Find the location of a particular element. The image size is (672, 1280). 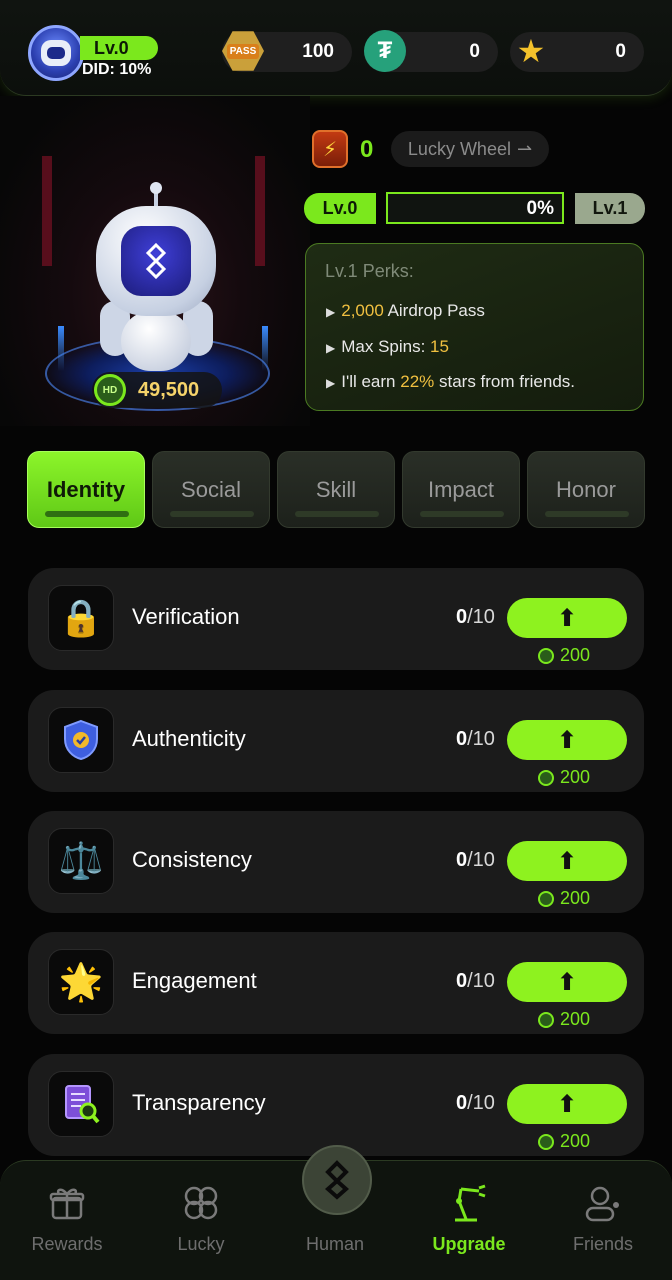

current-level: Lv.0 is located at coordinates (340, 208).